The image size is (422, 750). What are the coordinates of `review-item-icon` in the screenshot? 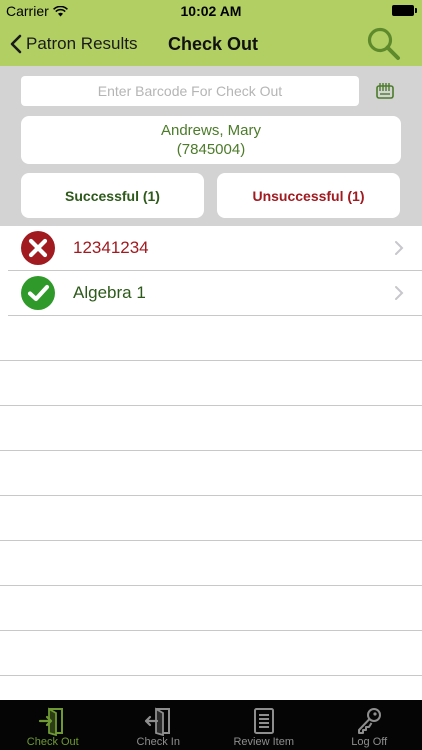 It's located at (263, 721).